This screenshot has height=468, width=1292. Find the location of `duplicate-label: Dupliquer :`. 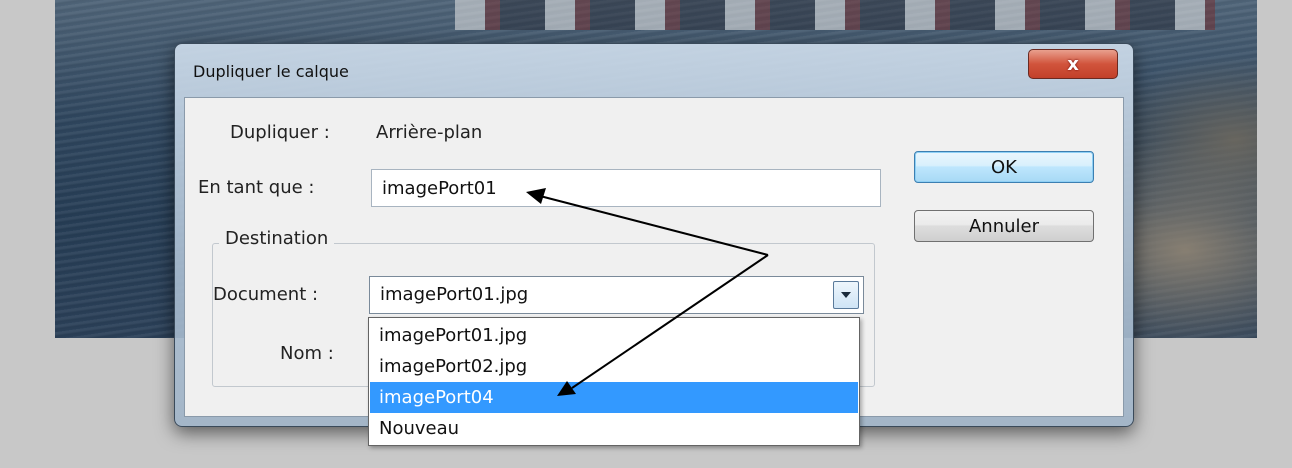

duplicate-label: Dupliquer : is located at coordinates (280, 132).